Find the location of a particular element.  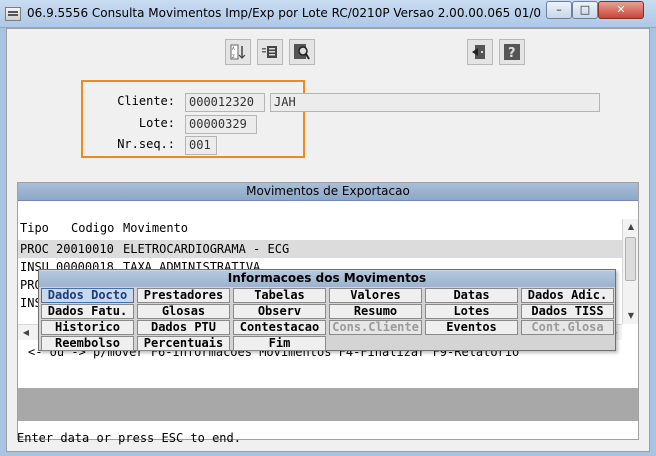

popup-title: Informacoes dos Movimentos is located at coordinates (327, 279).